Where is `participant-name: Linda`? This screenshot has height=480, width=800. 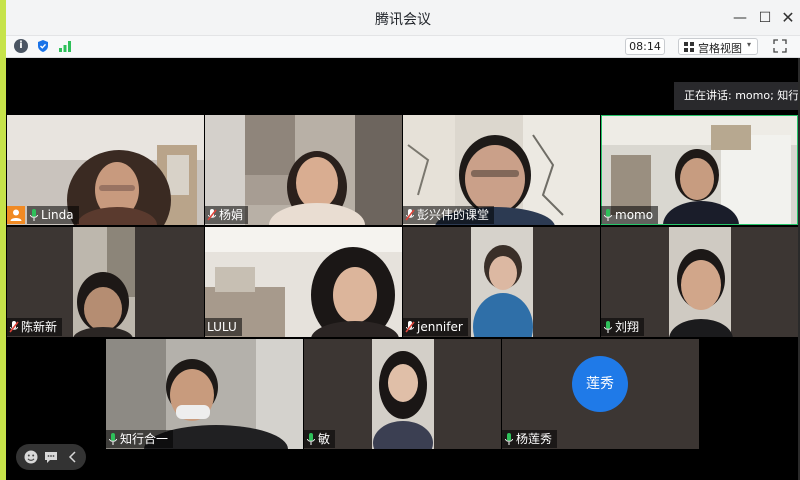
participant-name: Linda is located at coordinates (57, 215).